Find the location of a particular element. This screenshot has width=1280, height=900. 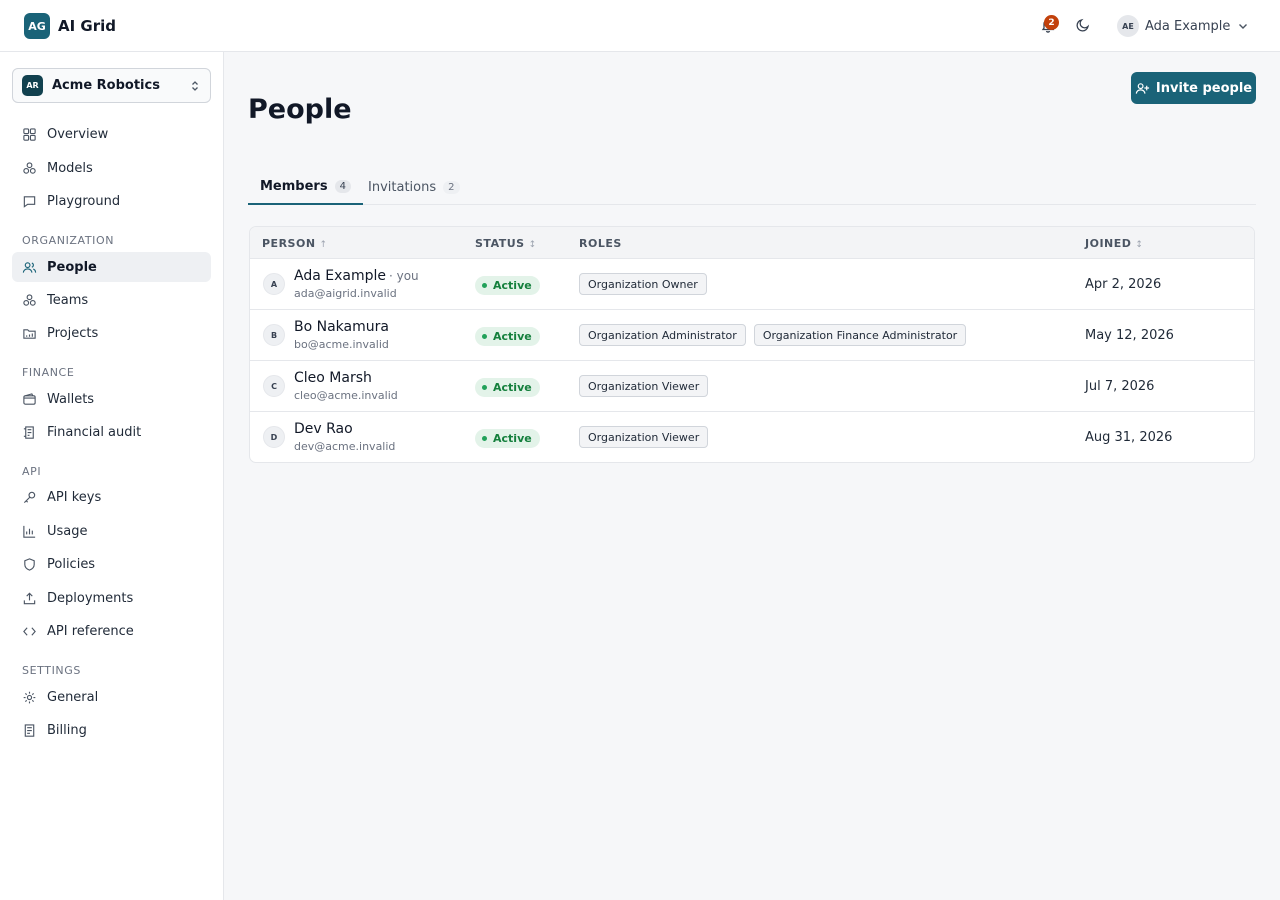

joined-date: Jul 7, 2026 is located at coordinates (1120, 386).